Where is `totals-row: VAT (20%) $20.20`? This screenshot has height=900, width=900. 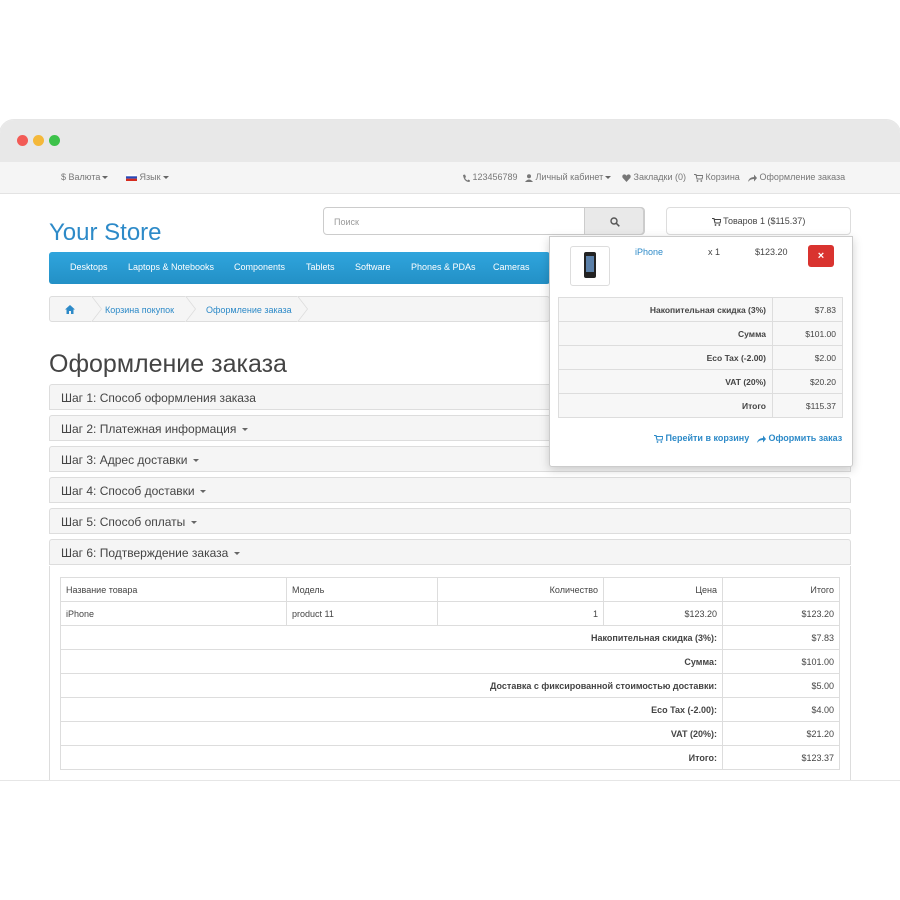 totals-row: VAT (20%) $20.20 is located at coordinates (700, 381).